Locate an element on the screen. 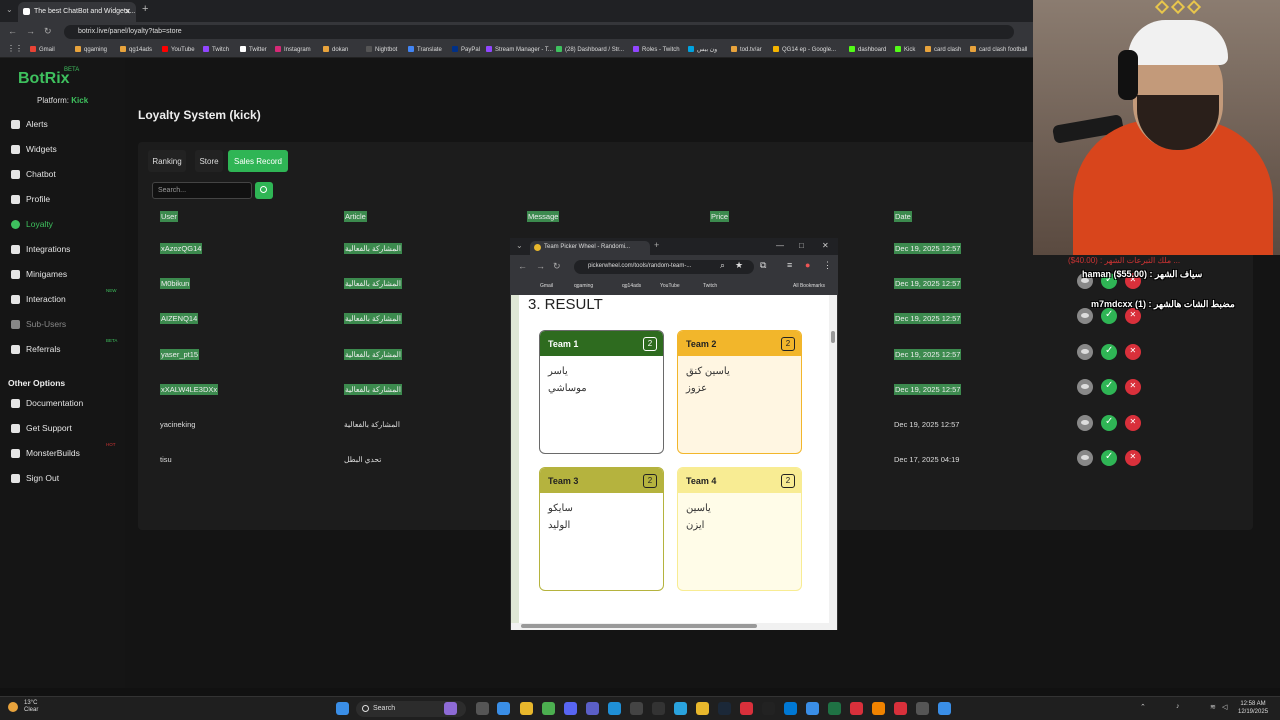 Image resolution: width=1280 pixels, height=720 pixels. zoom-icon: ⌕ is located at coordinates (722, 265).